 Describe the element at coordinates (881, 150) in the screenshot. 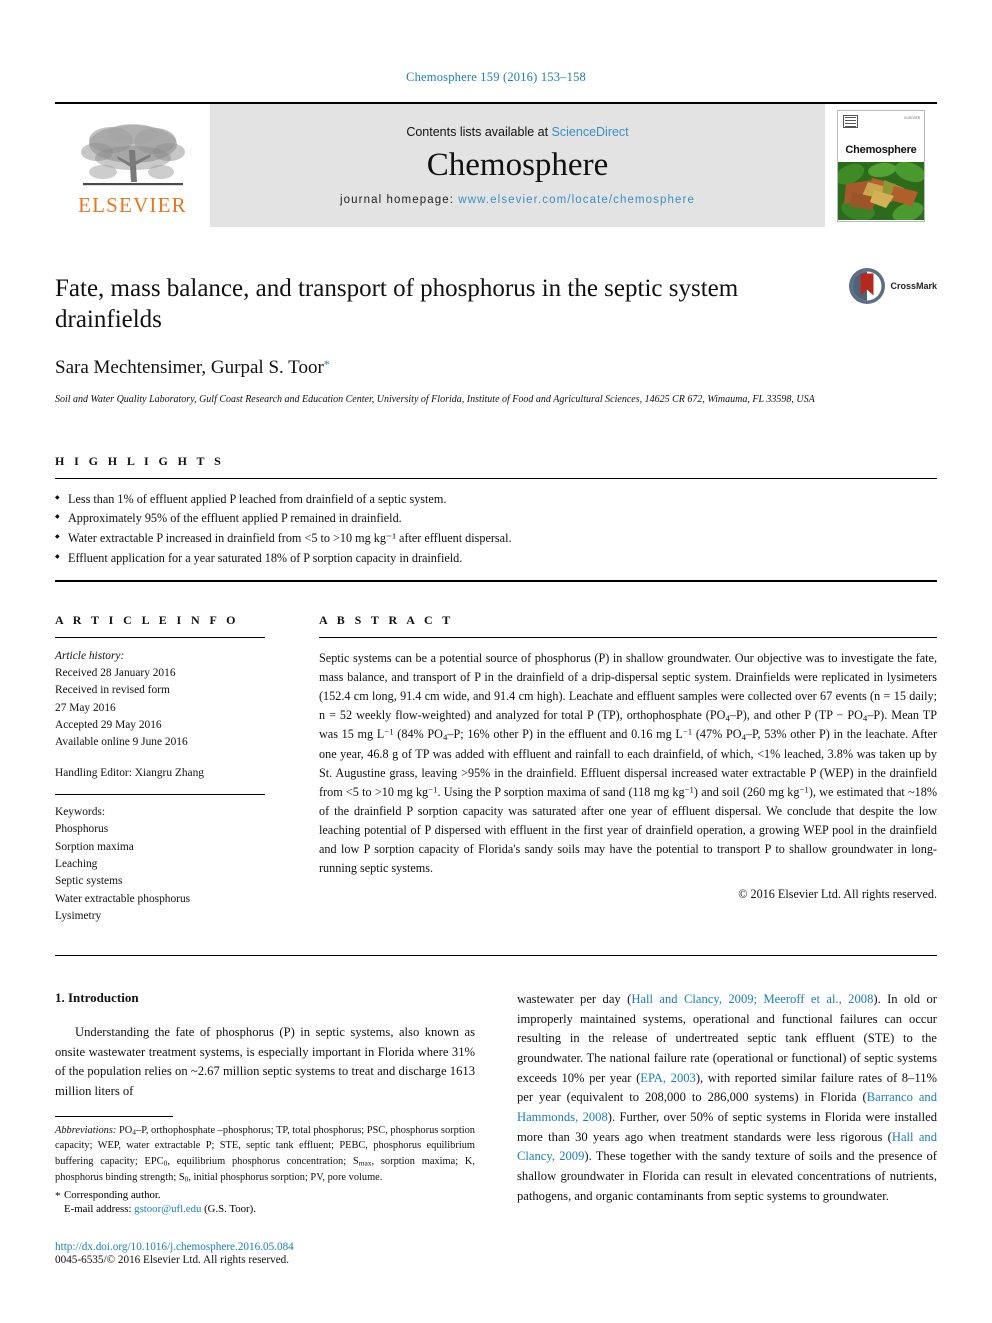

I see `cover-journal-title: Chemosphere` at that location.